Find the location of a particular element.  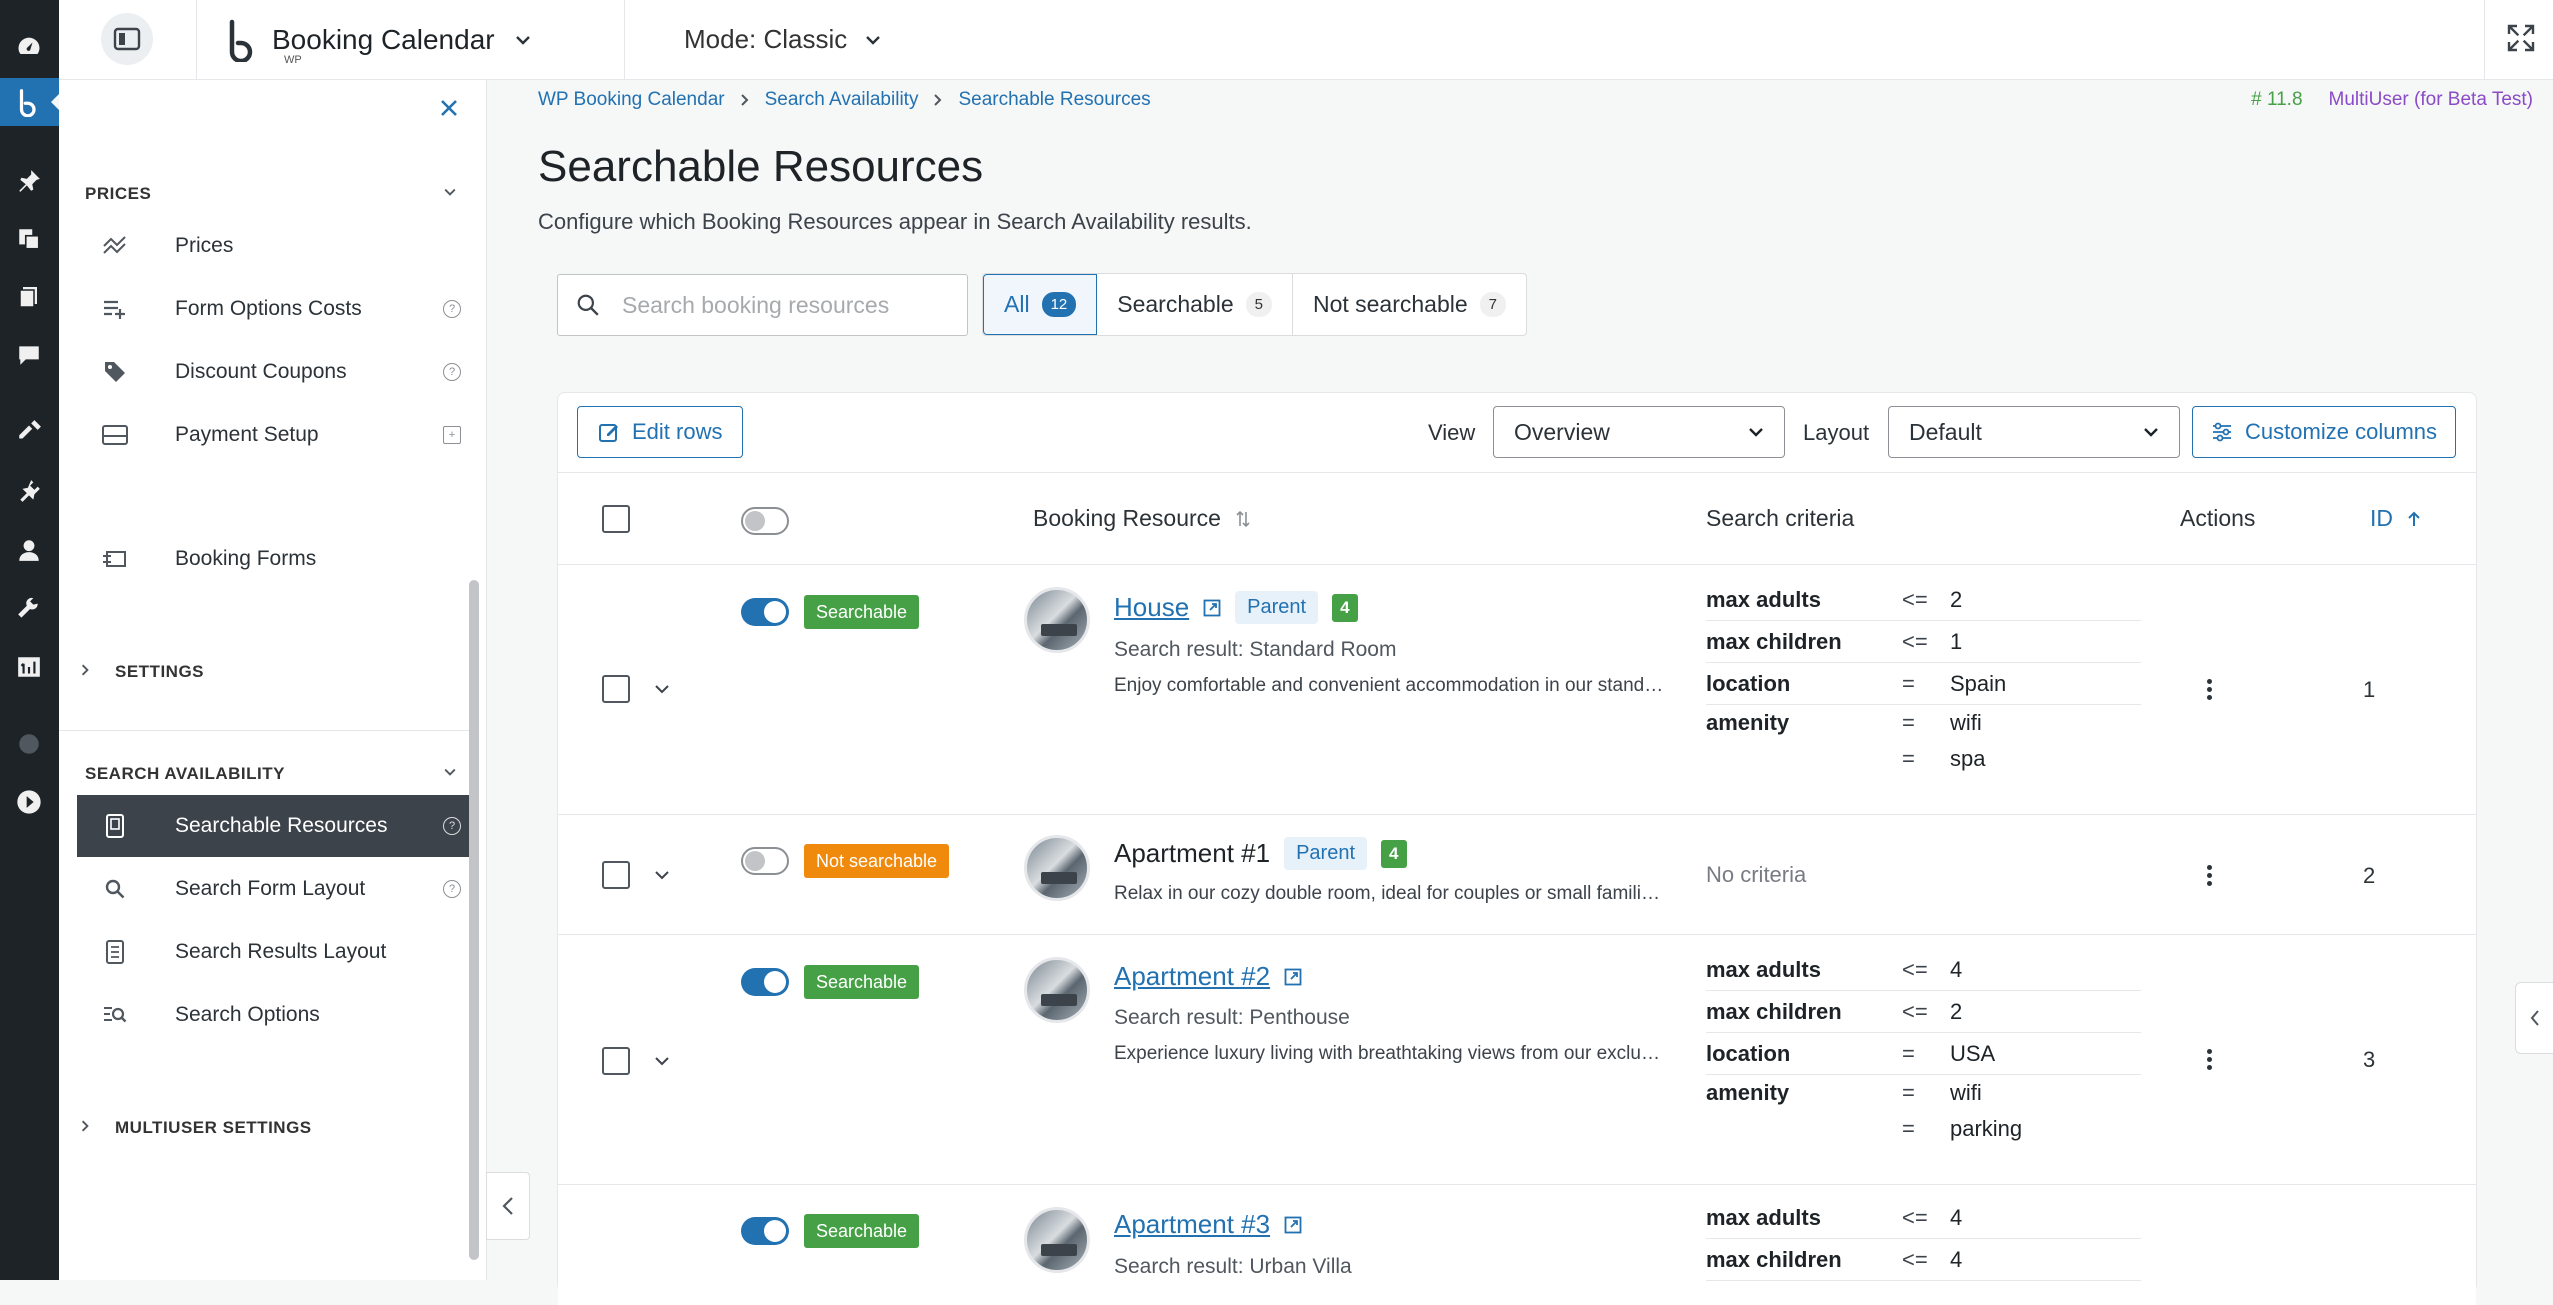

breadcrumb-link: Search Availability is located at coordinates (842, 100).